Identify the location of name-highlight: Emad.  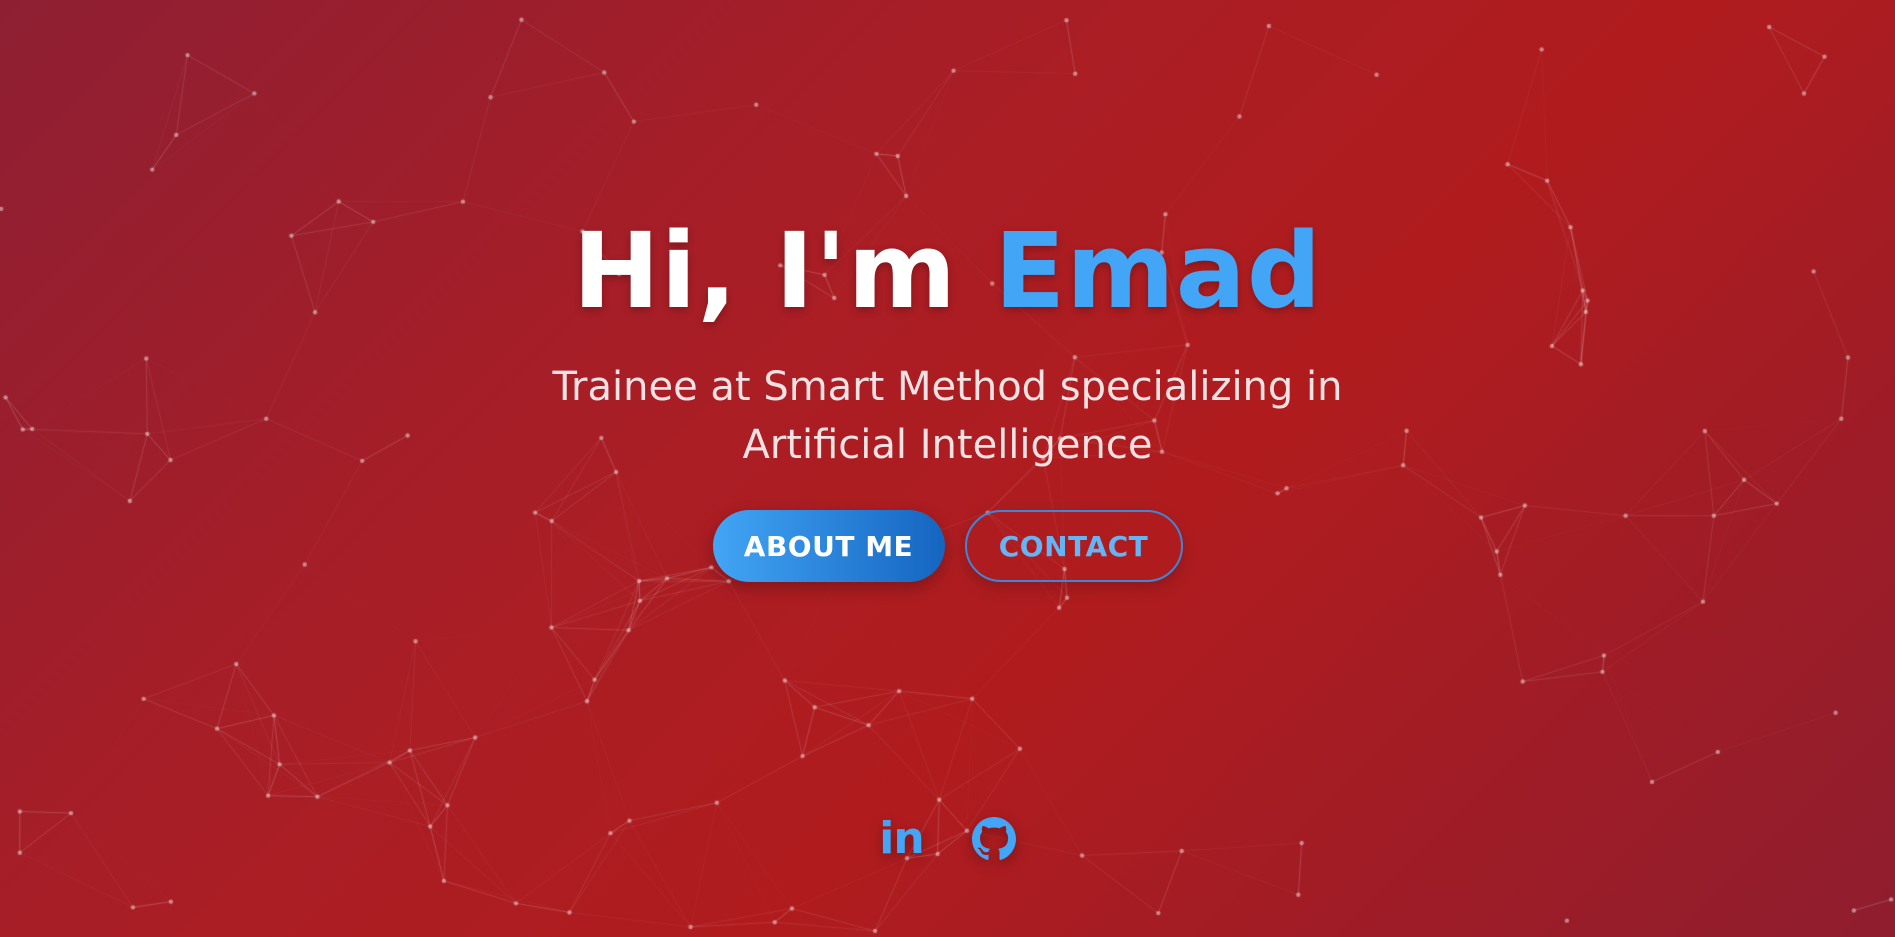
(1158, 271).